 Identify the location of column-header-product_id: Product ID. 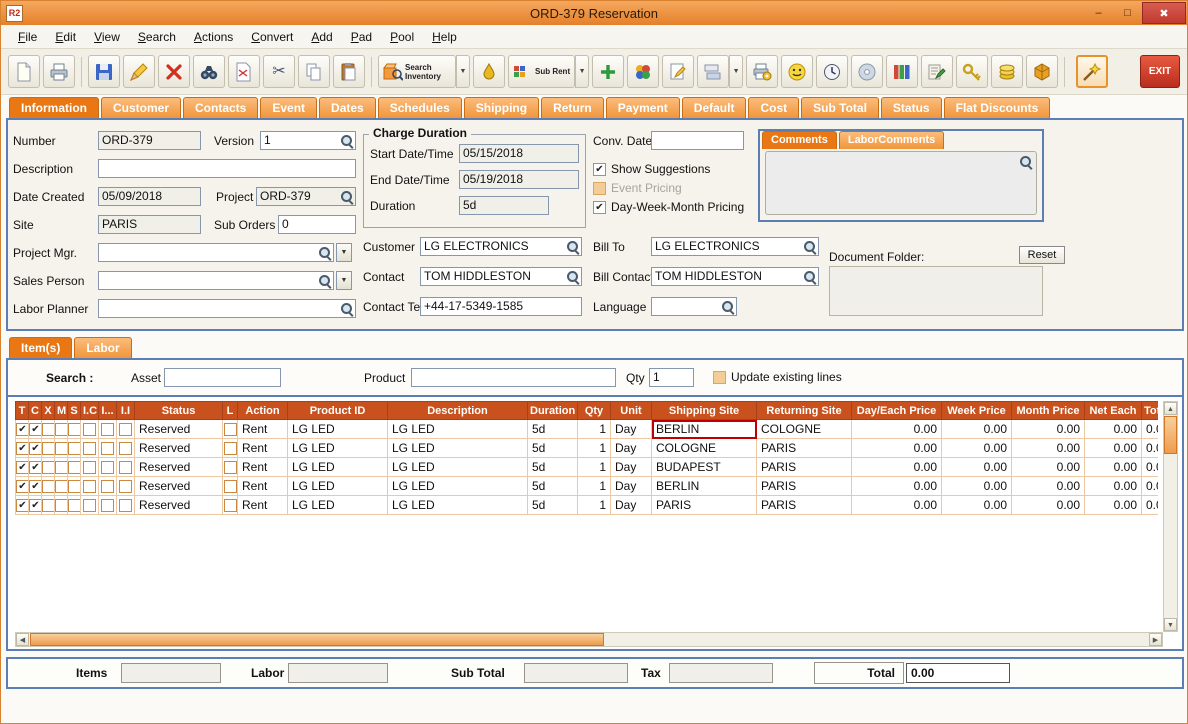
(337, 410).